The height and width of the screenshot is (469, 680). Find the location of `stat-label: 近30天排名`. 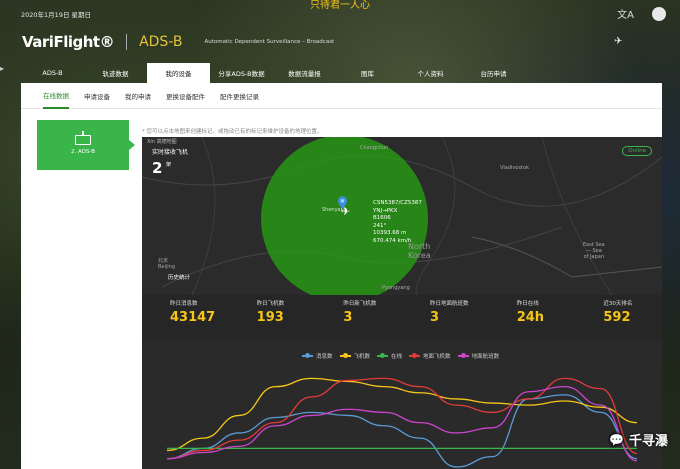

stat-label: 近30天排名 is located at coordinates (618, 304).